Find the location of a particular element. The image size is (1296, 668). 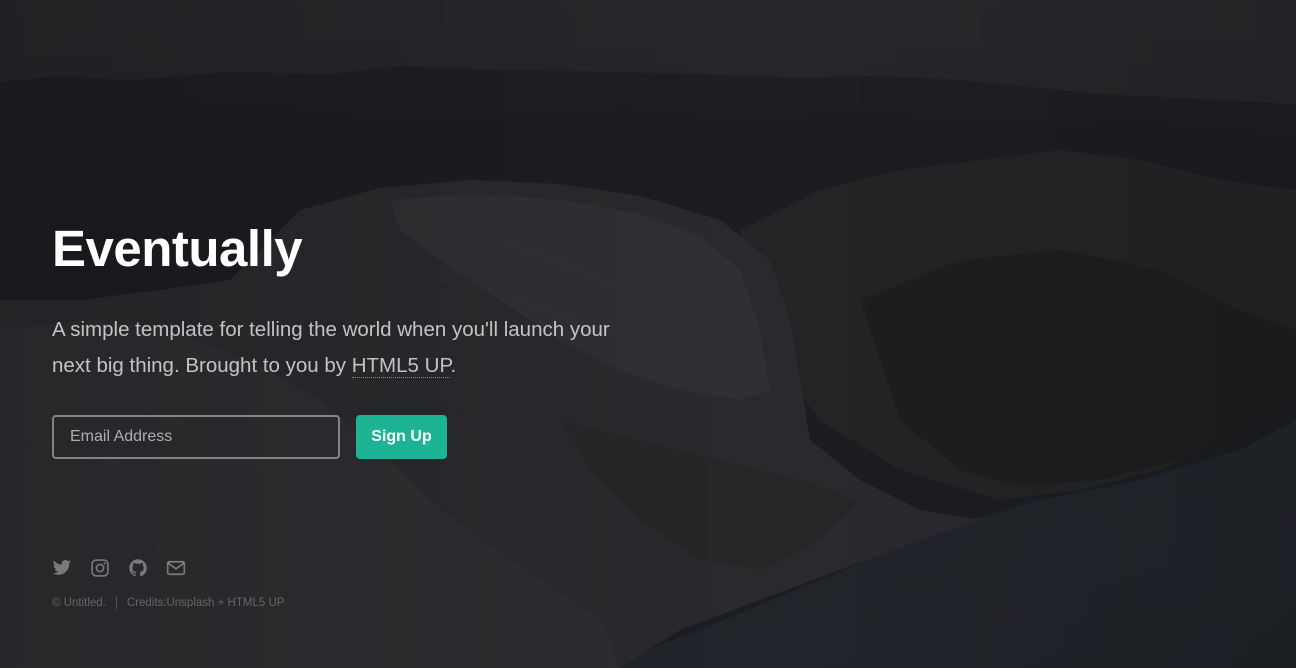

copyright-footer: © Untitled. Credits: Unsplash + HTML5 UP is located at coordinates (168, 603).